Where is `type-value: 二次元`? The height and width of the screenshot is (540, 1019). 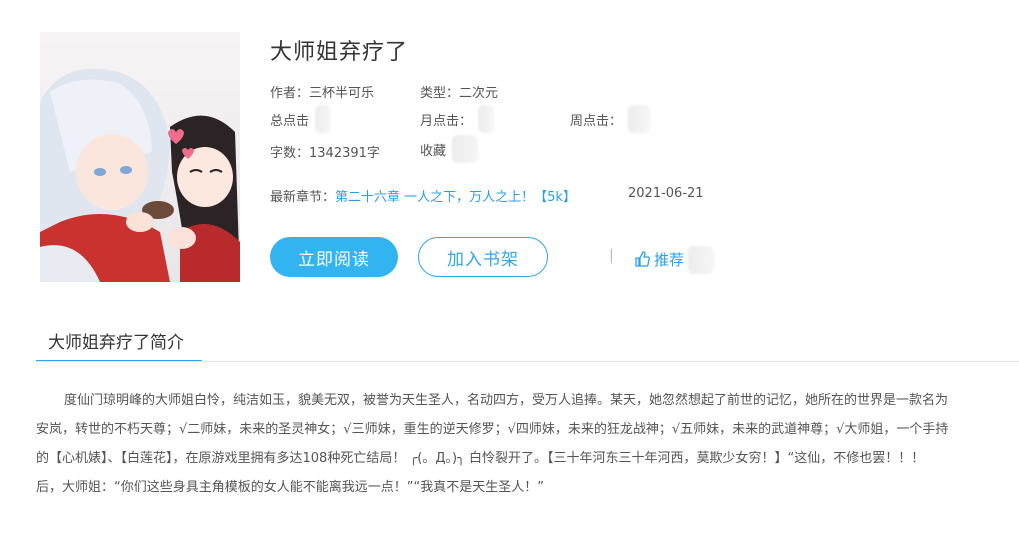
type-value: 二次元 is located at coordinates (478, 91).